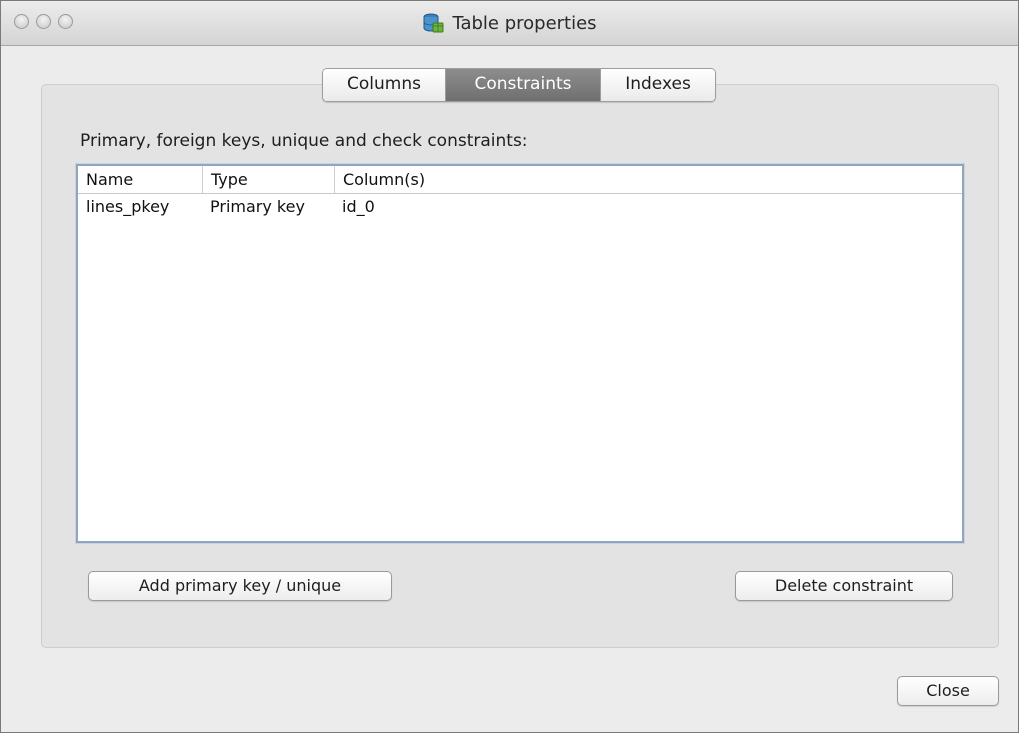 This screenshot has height=733, width=1019. What do you see at coordinates (384, 85) in the screenshot?
I see `tab-columns: Columns` at bounding box center [384, 85].